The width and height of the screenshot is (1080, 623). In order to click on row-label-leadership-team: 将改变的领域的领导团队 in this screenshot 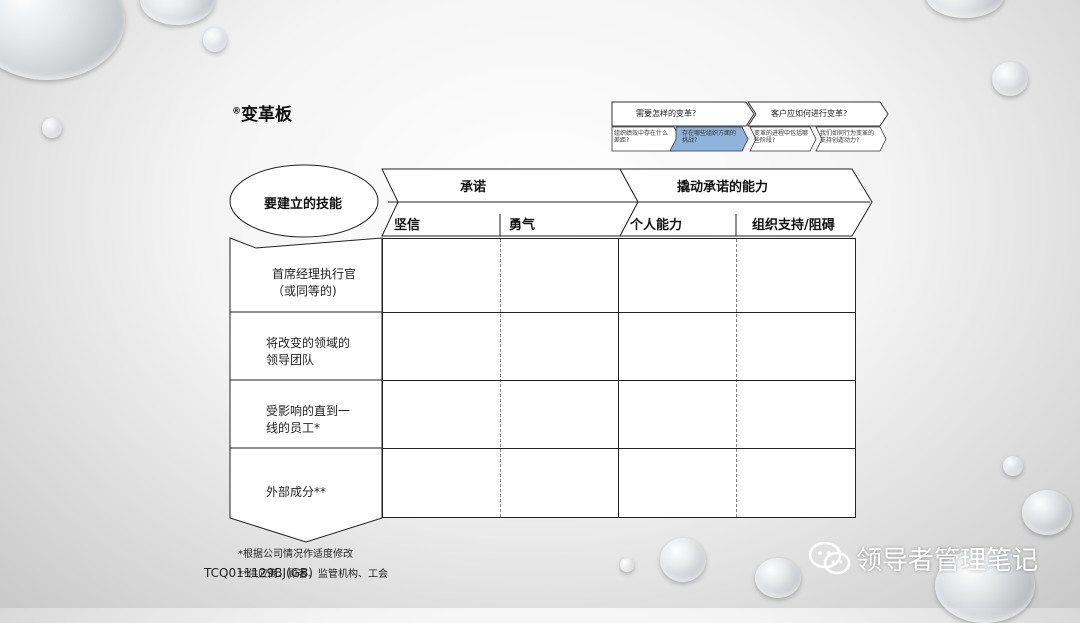, I will do `click(308, 351)`.